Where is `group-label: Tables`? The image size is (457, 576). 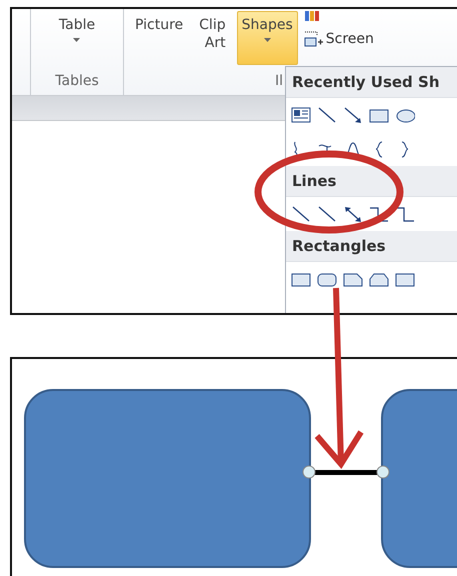 group-label: Tables is located at coordinates (77, 81).